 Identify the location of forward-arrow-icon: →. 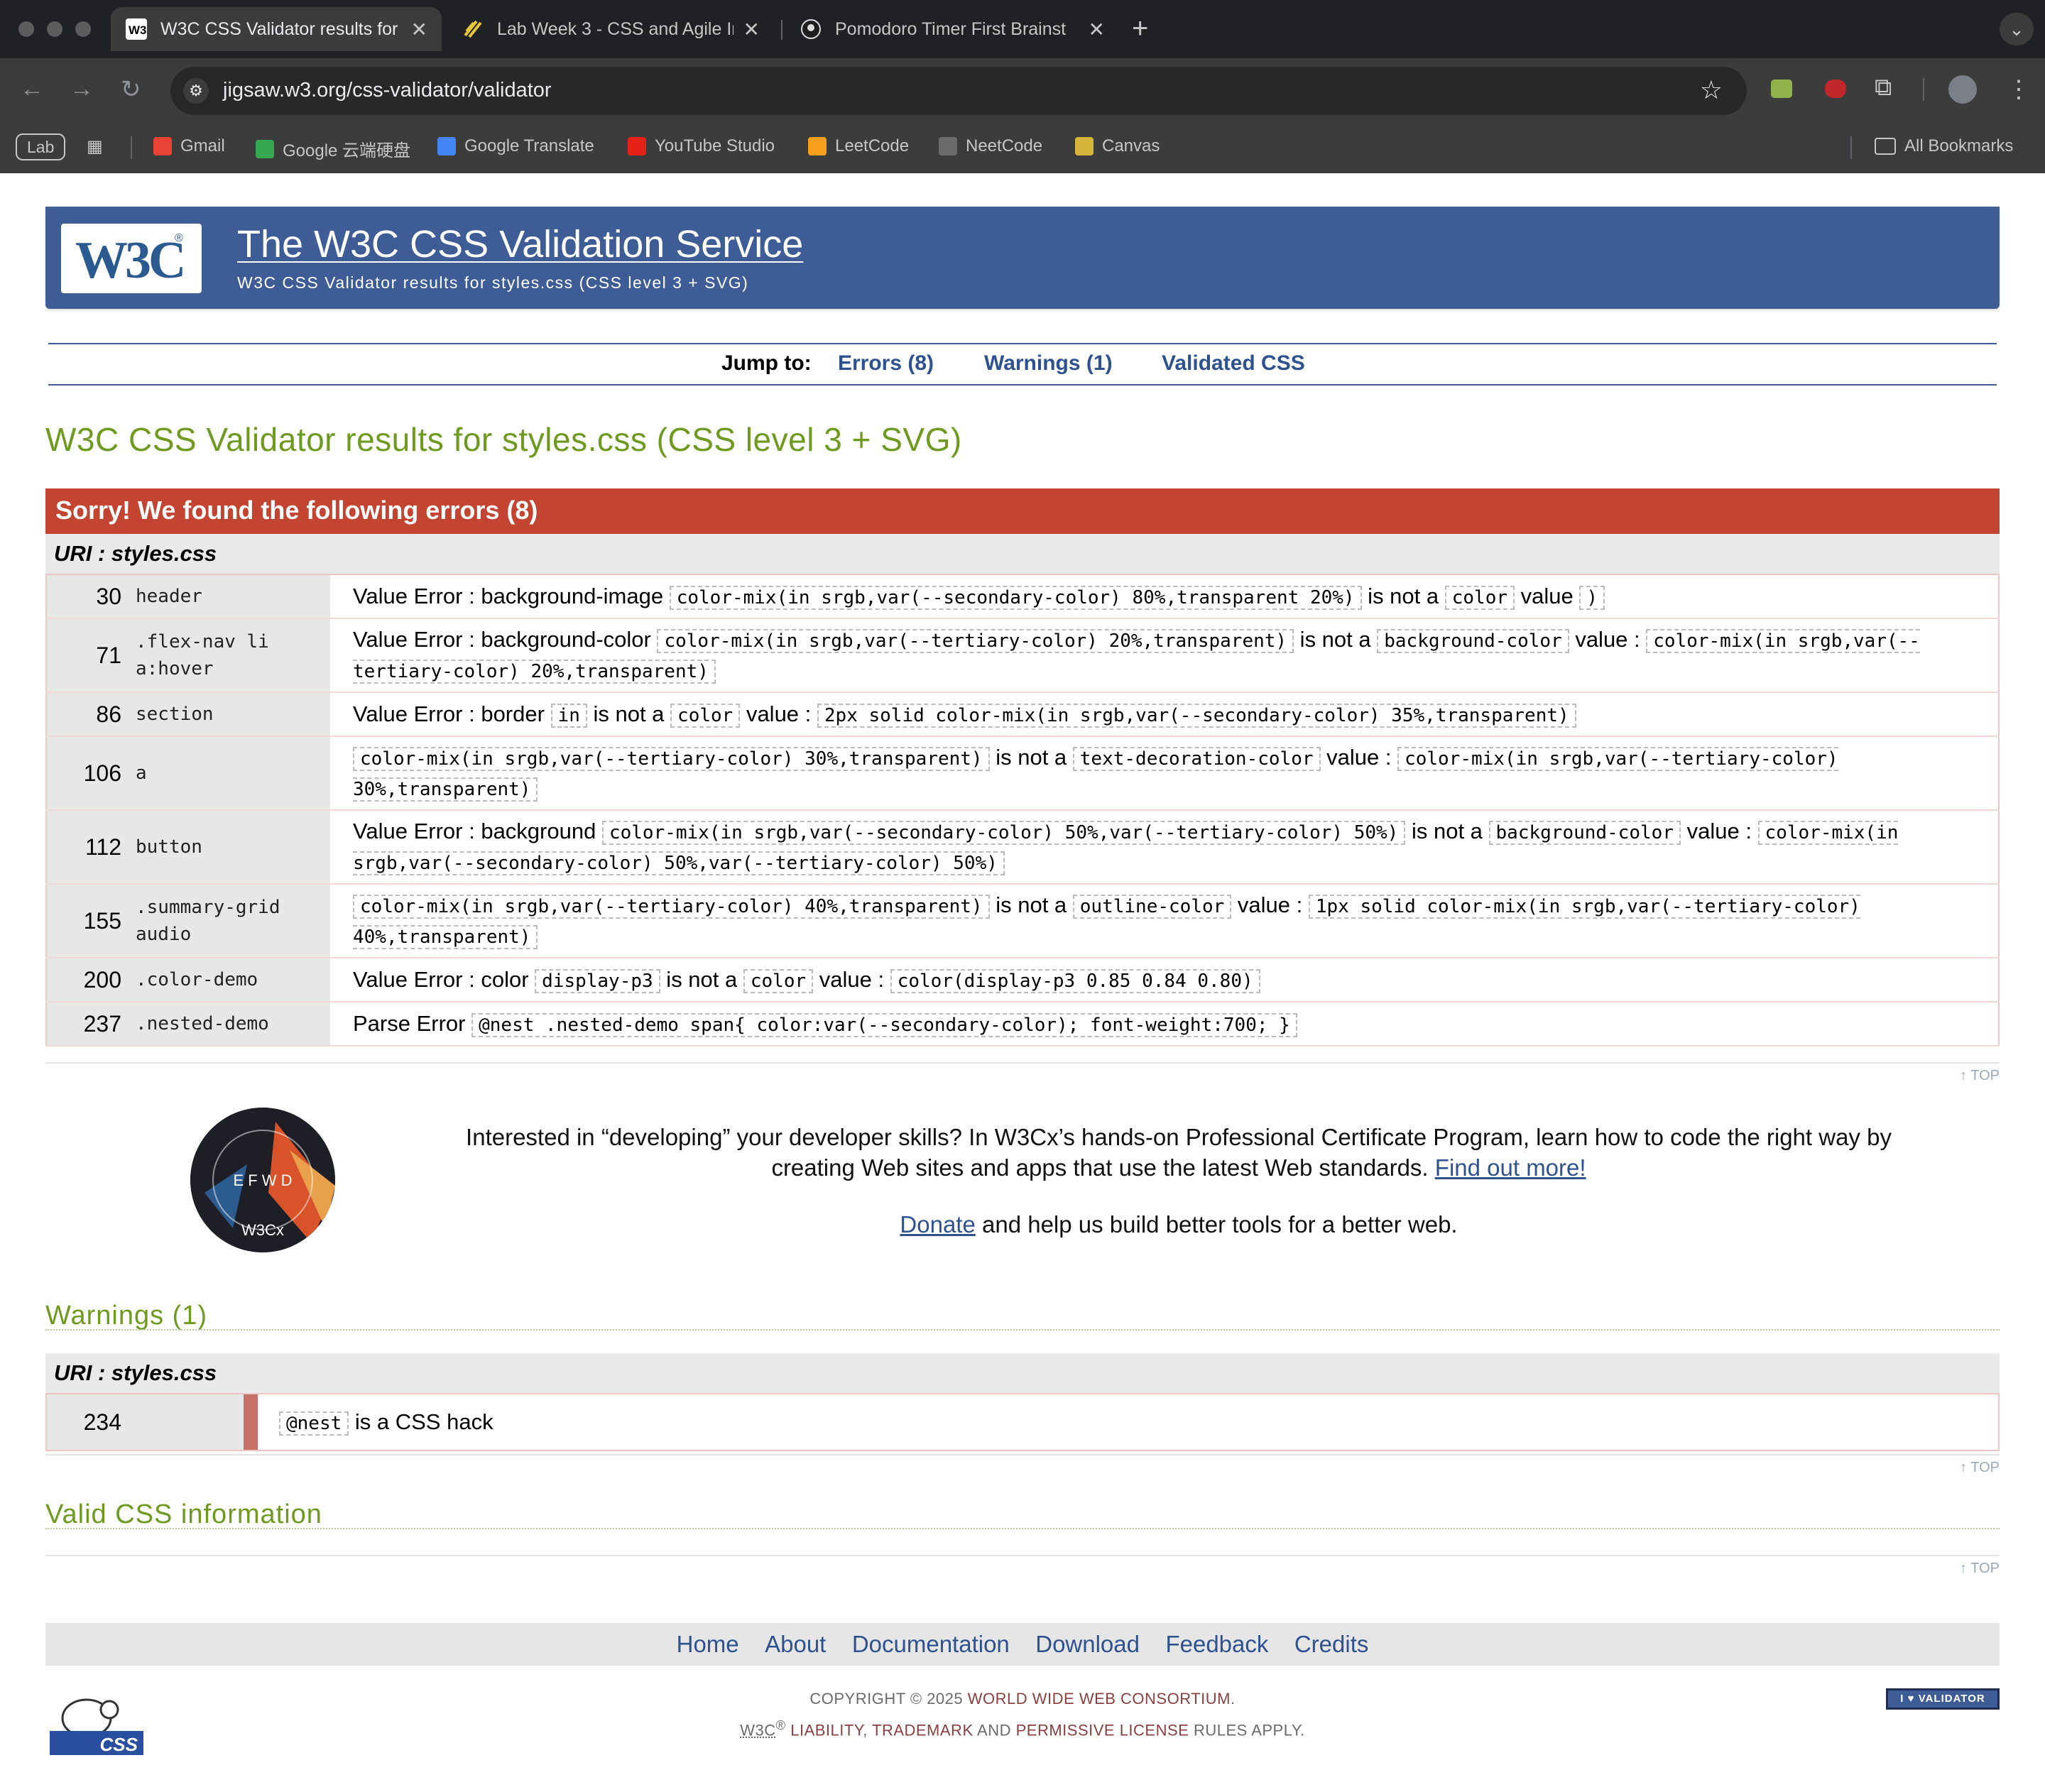
(82, 89).